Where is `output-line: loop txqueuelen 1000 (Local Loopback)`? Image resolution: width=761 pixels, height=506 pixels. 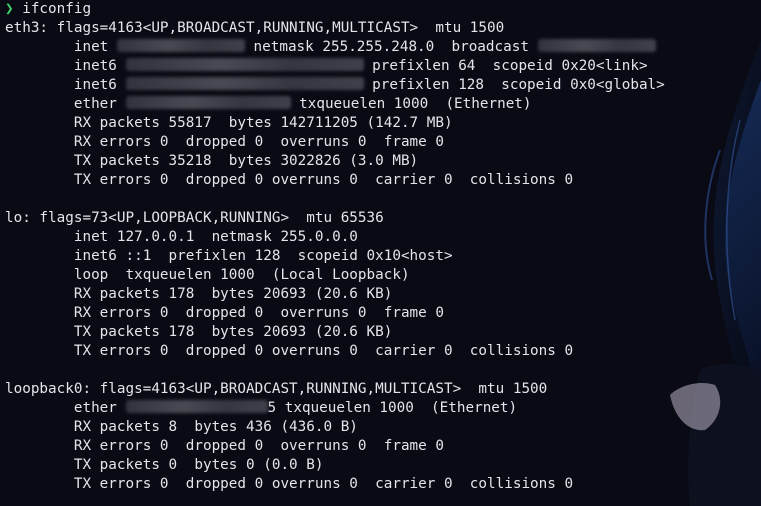 output-line: loop txqueuelen 1000 (Local Loopback) is located at coordinates (207, 275).